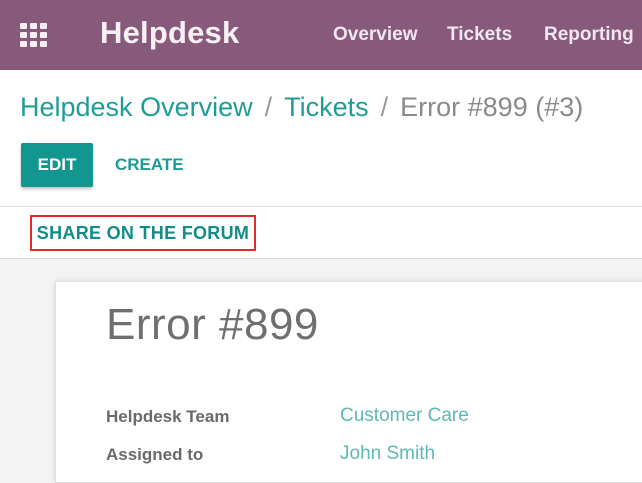 The image size is (642, 483). I want to click on create-button: CREATE, so click(149, 165).